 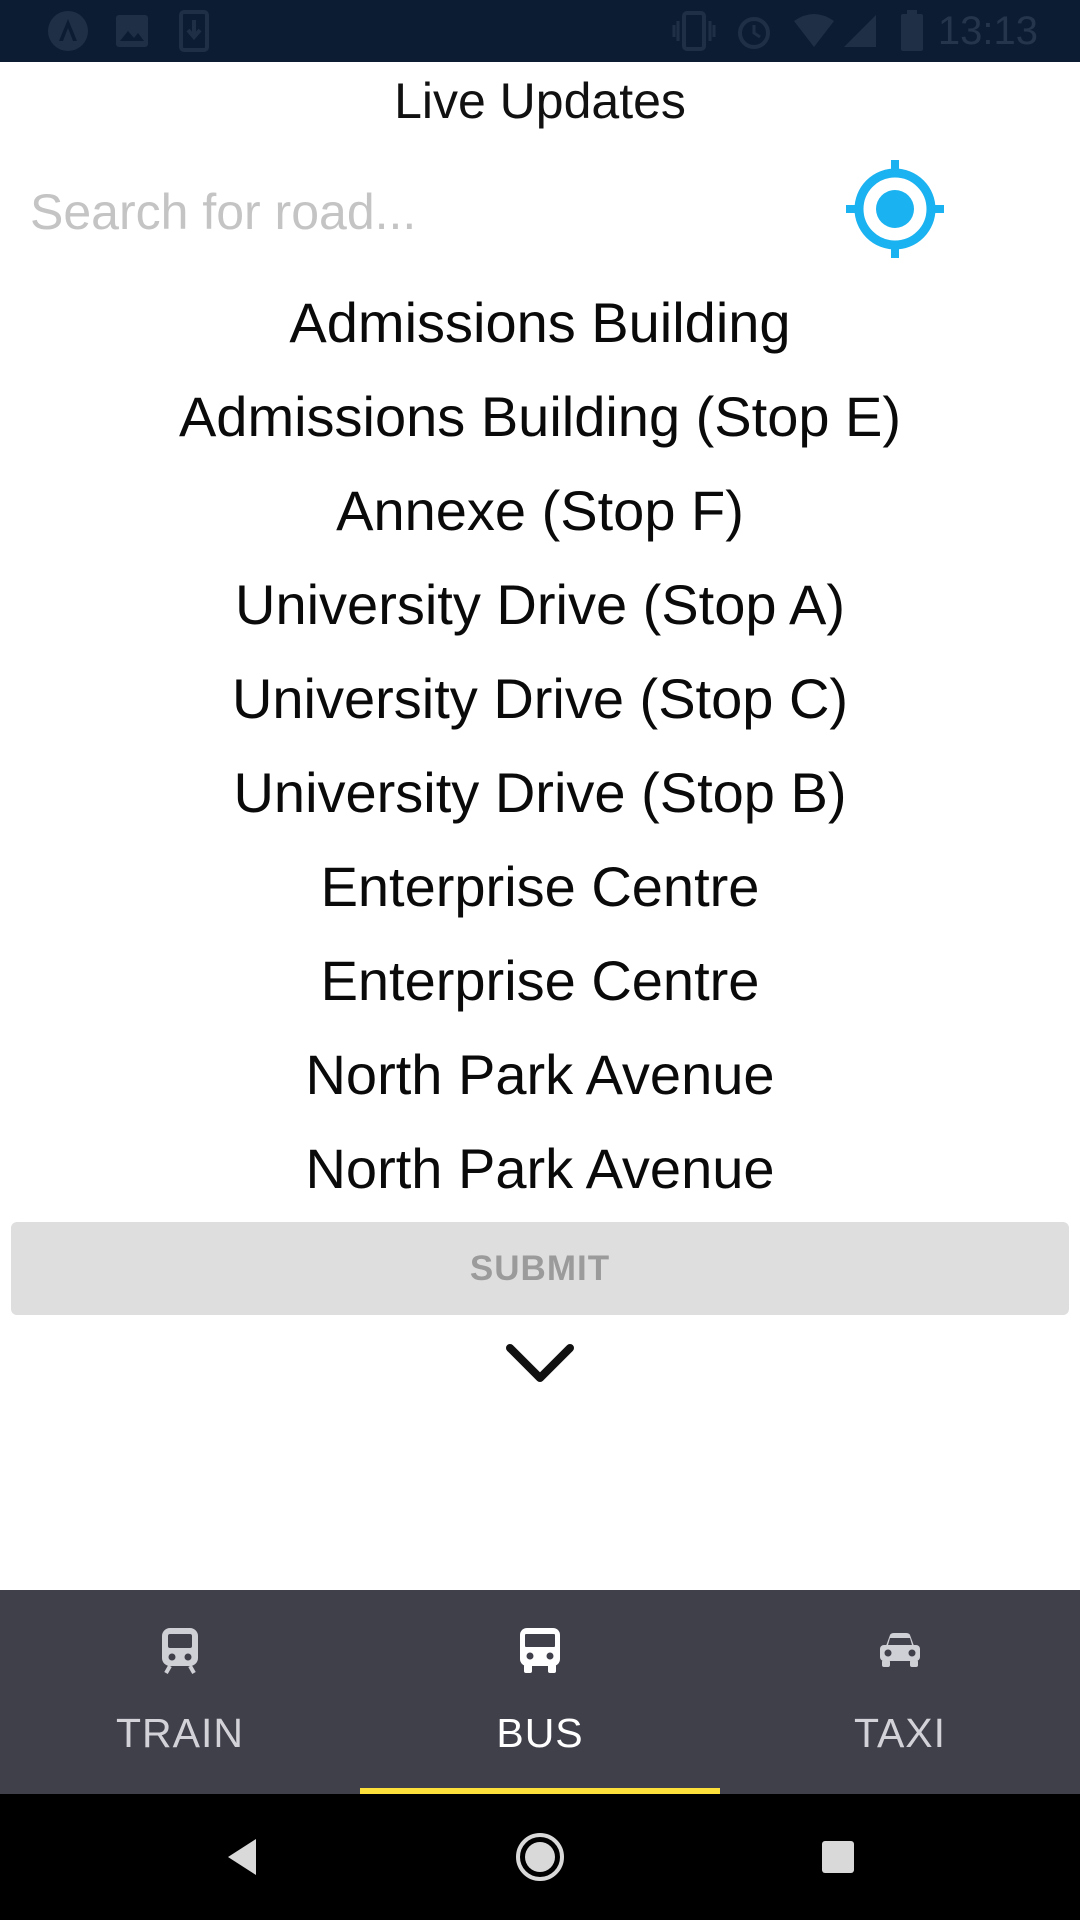 What do you see at coordinates (540, 31) in the screenshot?
I see `status-bar: 13:13` at bounding box center [540, 31].